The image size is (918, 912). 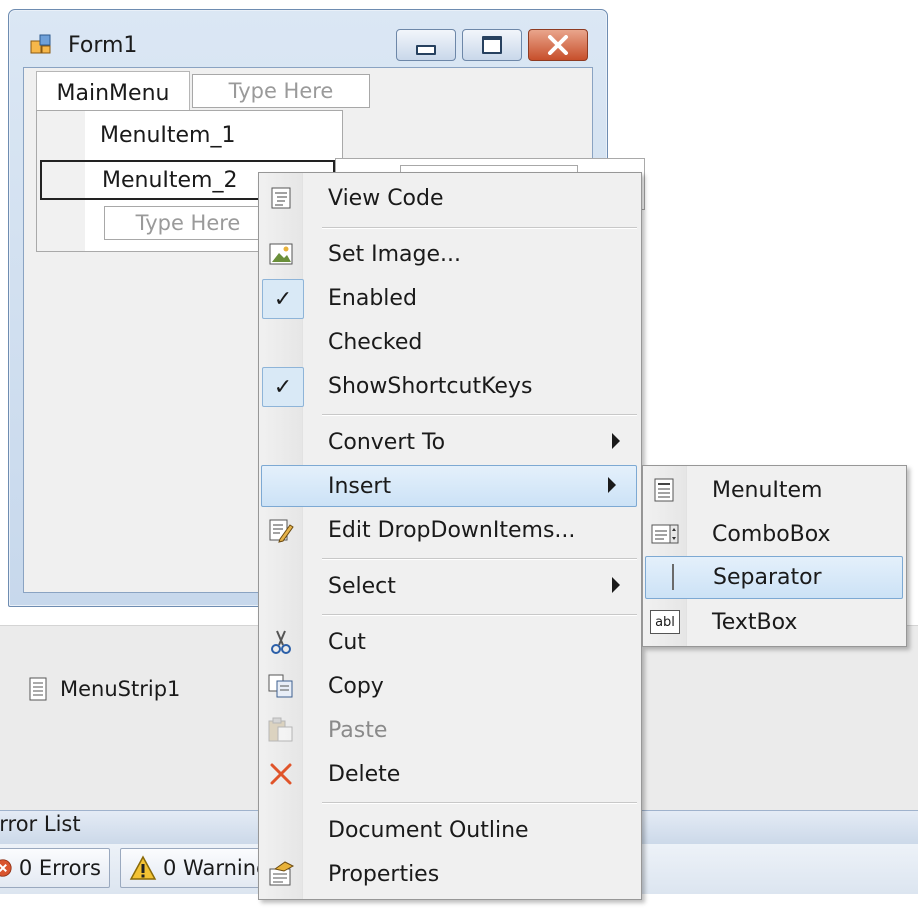 I want to click on menu-item-mainmenu: MainMenu, so click(x=113, y=93).